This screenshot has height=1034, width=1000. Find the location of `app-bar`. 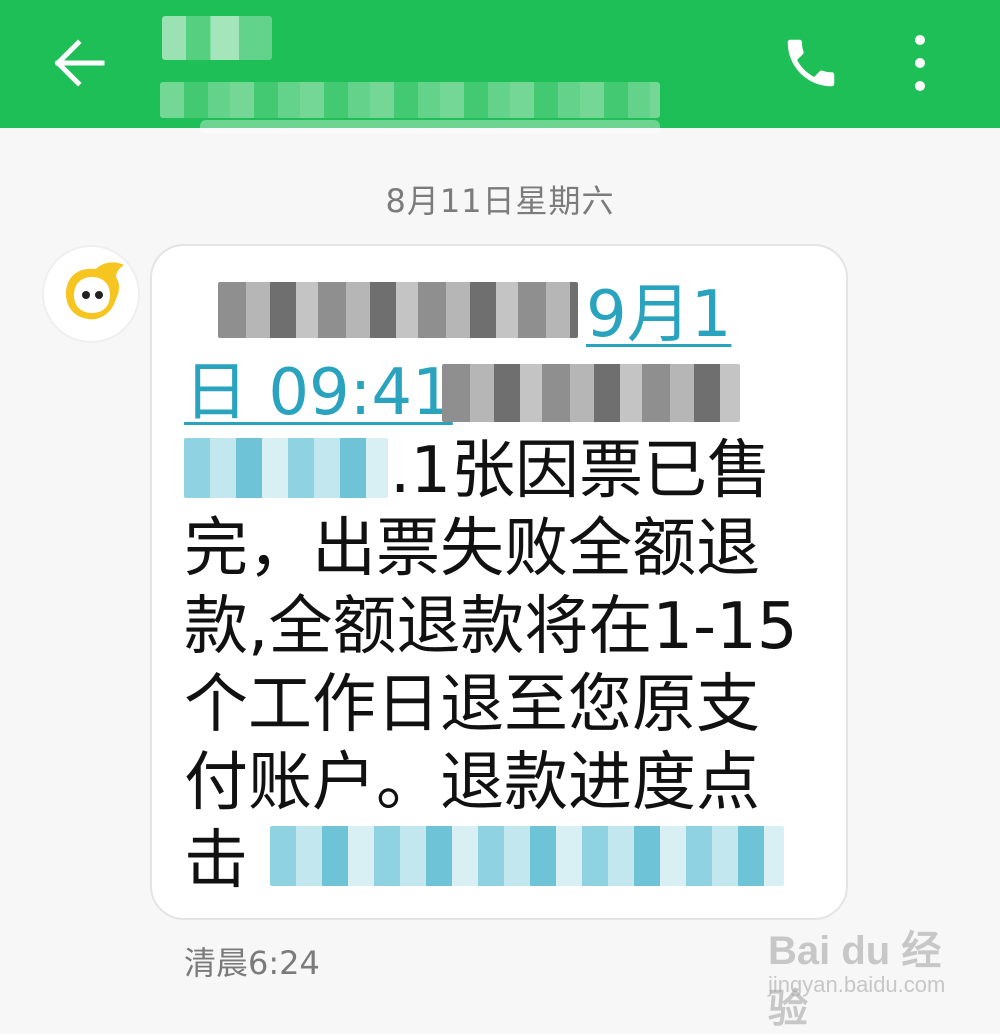

app-bar is located at coordinates (500, 67).